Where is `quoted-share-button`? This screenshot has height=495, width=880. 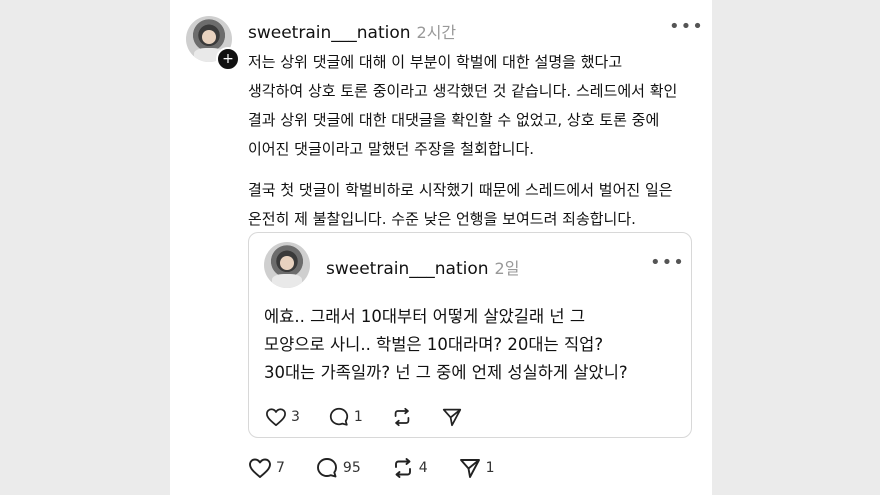
quoted-share-button is located at coordinates (452, 417).